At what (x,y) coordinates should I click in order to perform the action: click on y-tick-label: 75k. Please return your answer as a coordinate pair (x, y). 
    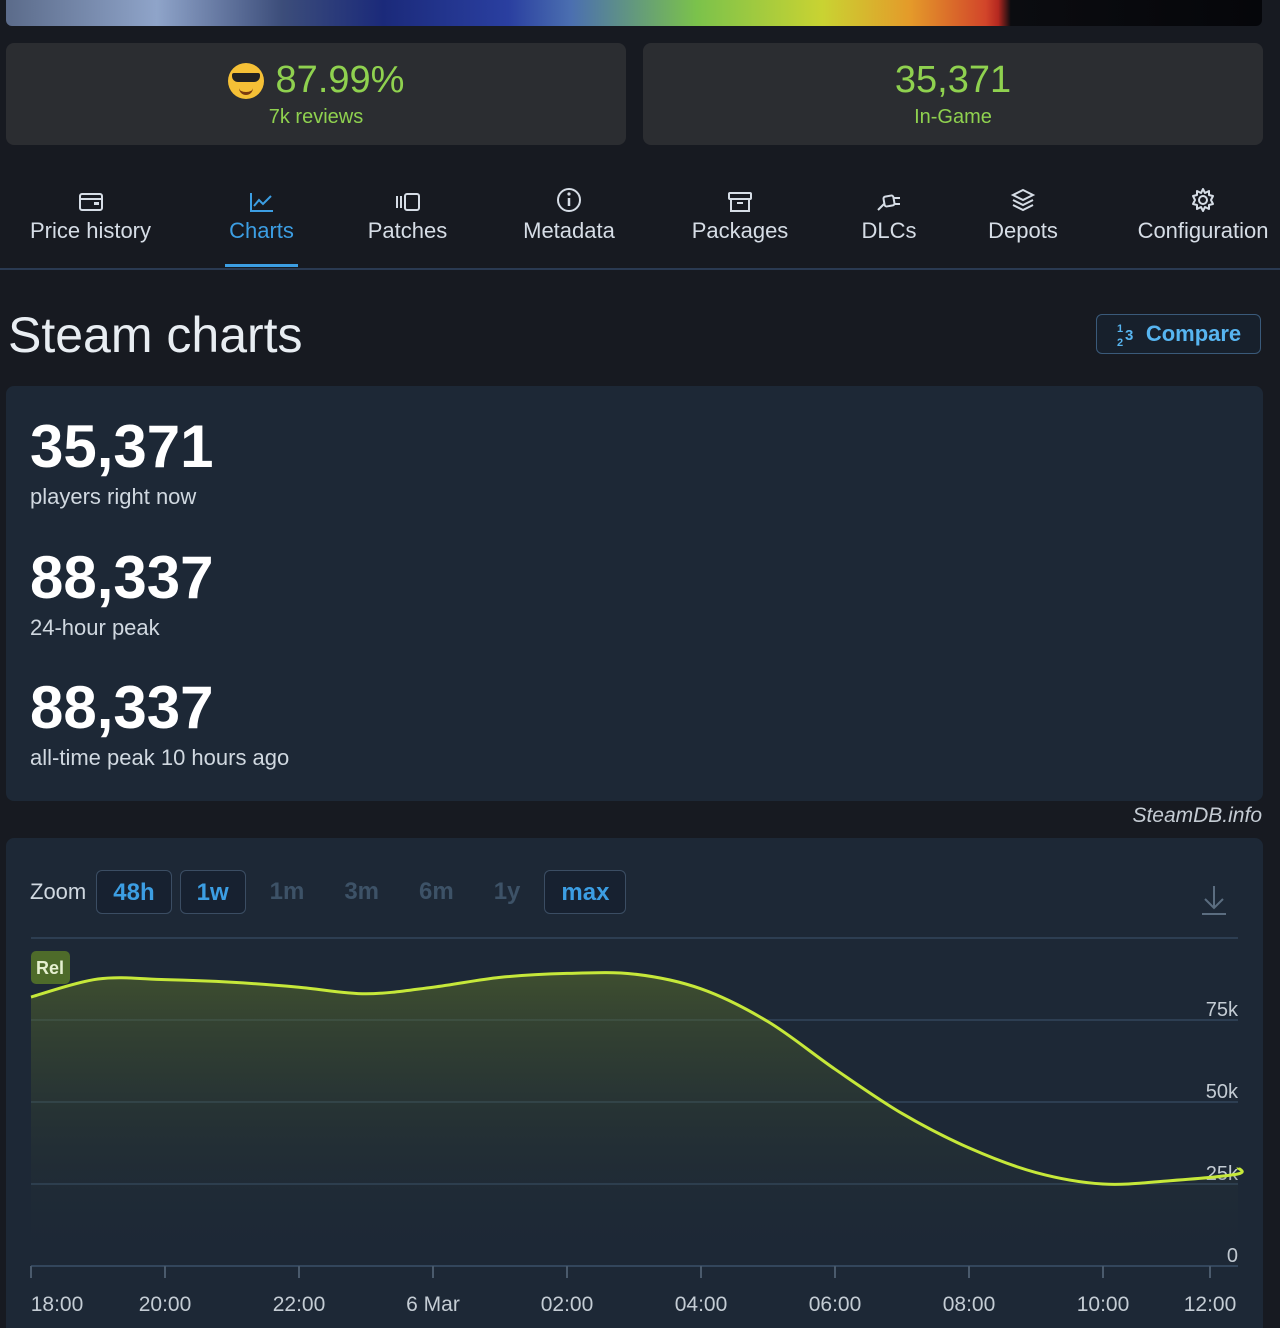
    Looking at the image, I should click on (1222, 1010).